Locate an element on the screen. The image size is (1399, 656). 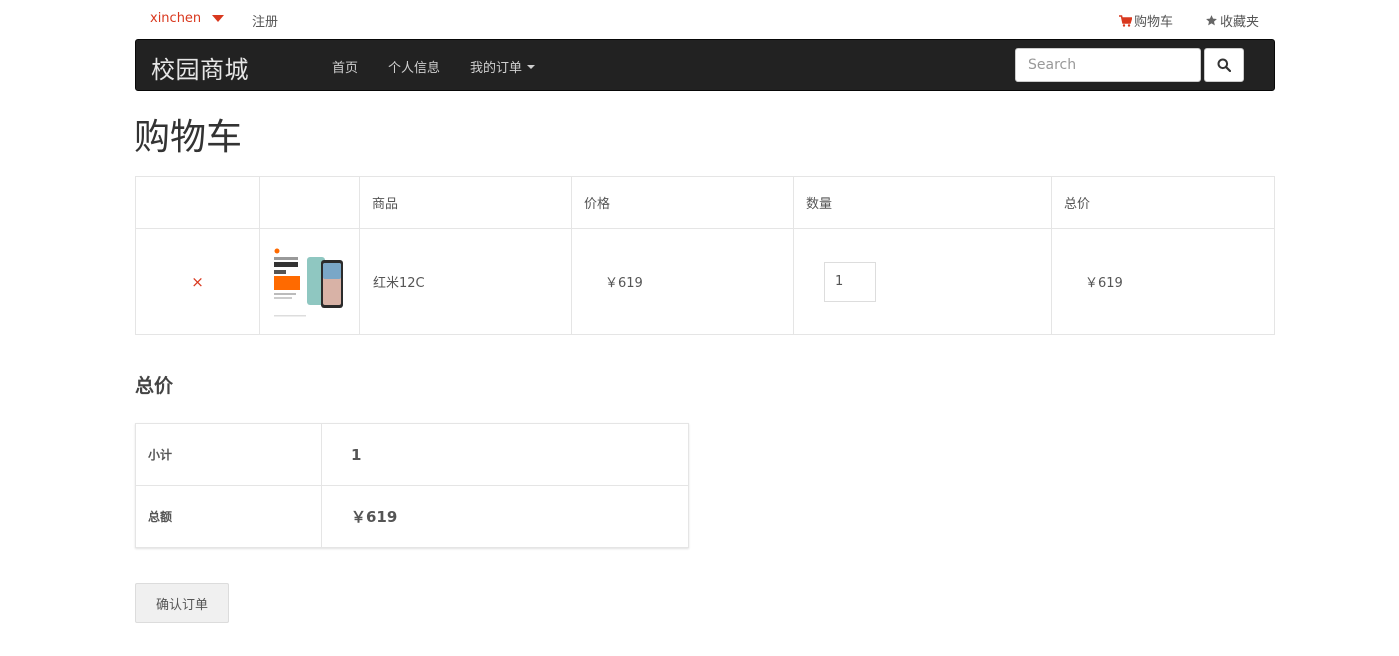
amount-row: 总额 ￥619 is located at coordinates (412, 516).